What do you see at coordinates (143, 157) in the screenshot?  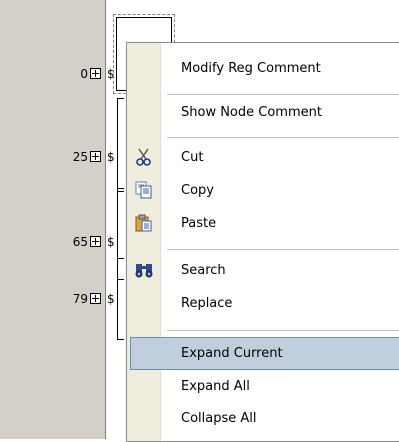 I see `scissors-icon` at bounding box center [143, 157].